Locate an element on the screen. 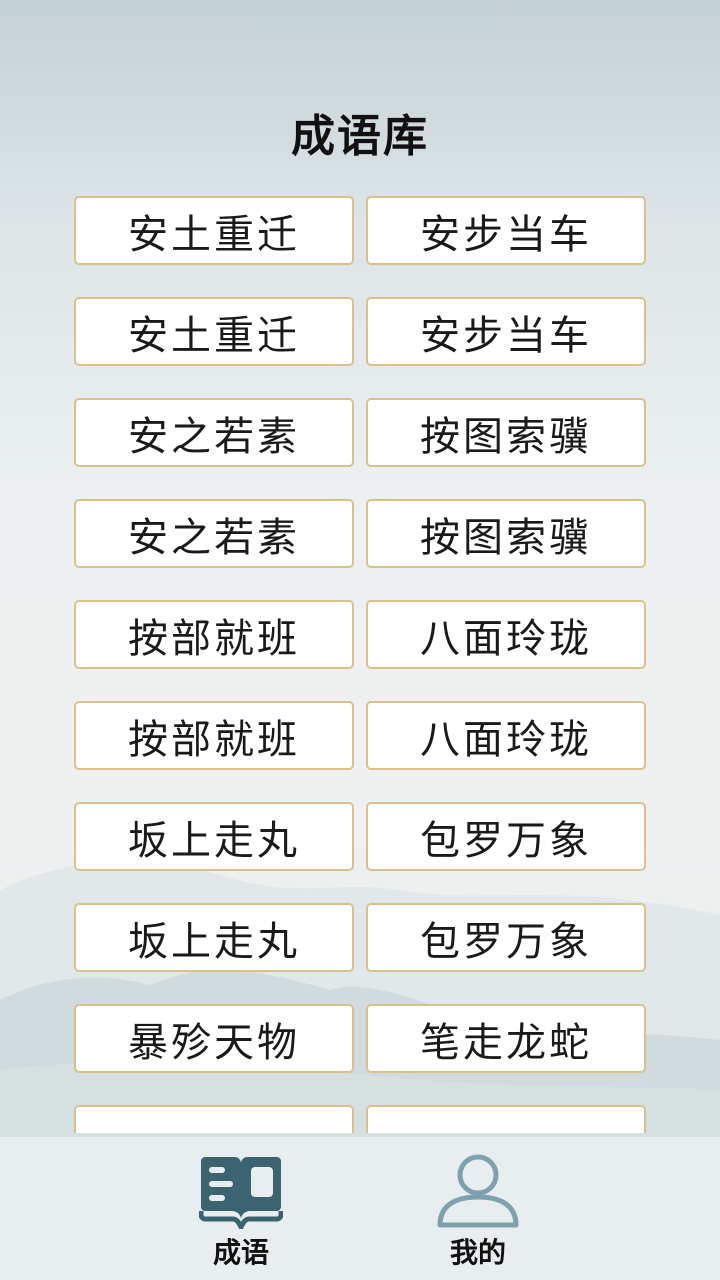 This screenshot has height=1280, width=720. tab-mine: 我的 is located at coordinates (478, 1208).